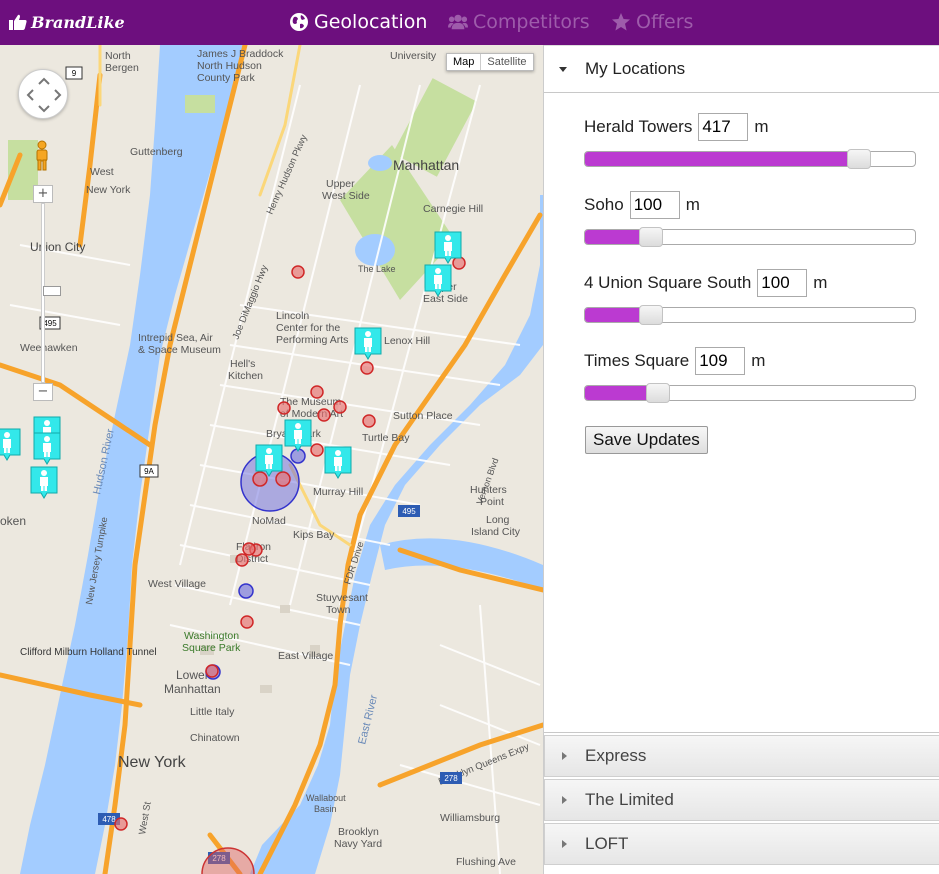  Describe the element at coordinates (338, 492) in the screenshot. I see `map-label: Murray Hill` at that location.